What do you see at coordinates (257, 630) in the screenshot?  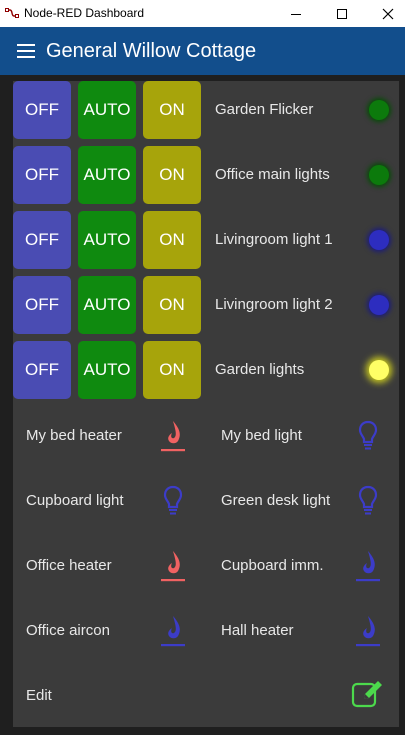 I see `device-label: Hall heater` at bounding box center [257, 630].